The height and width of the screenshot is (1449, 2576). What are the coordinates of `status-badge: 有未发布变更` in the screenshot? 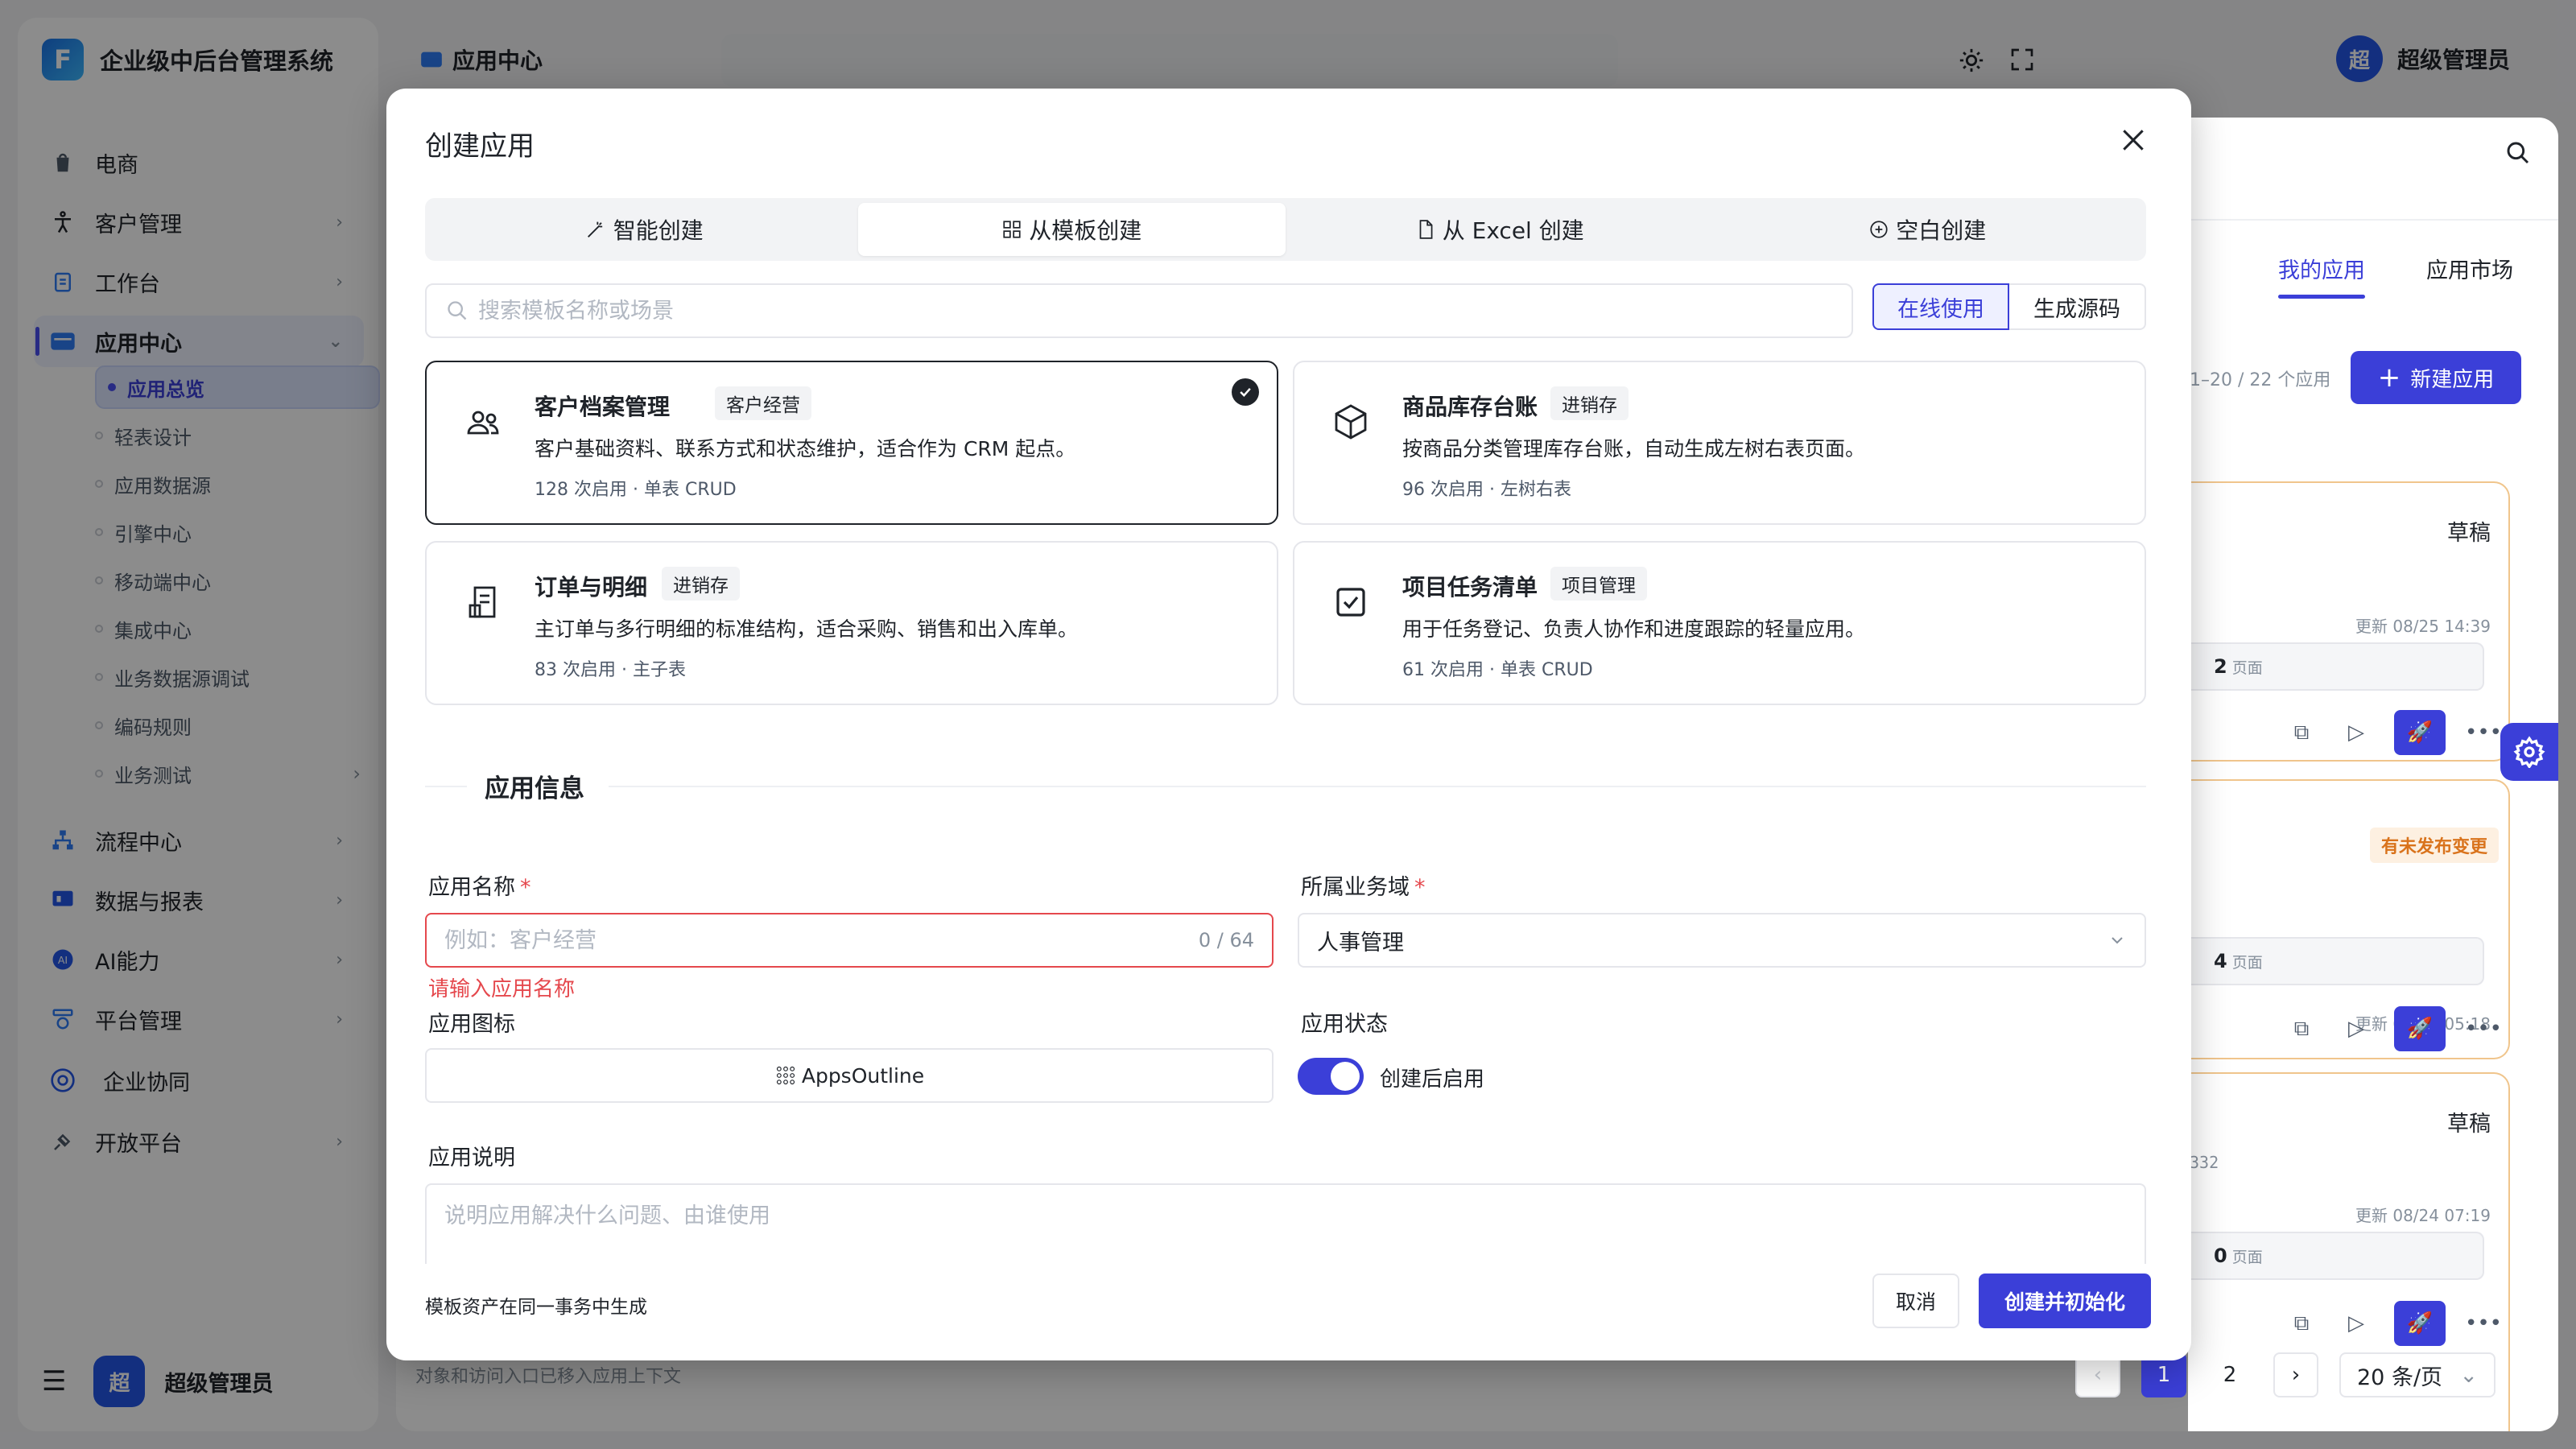 It's located at (2434, 845).